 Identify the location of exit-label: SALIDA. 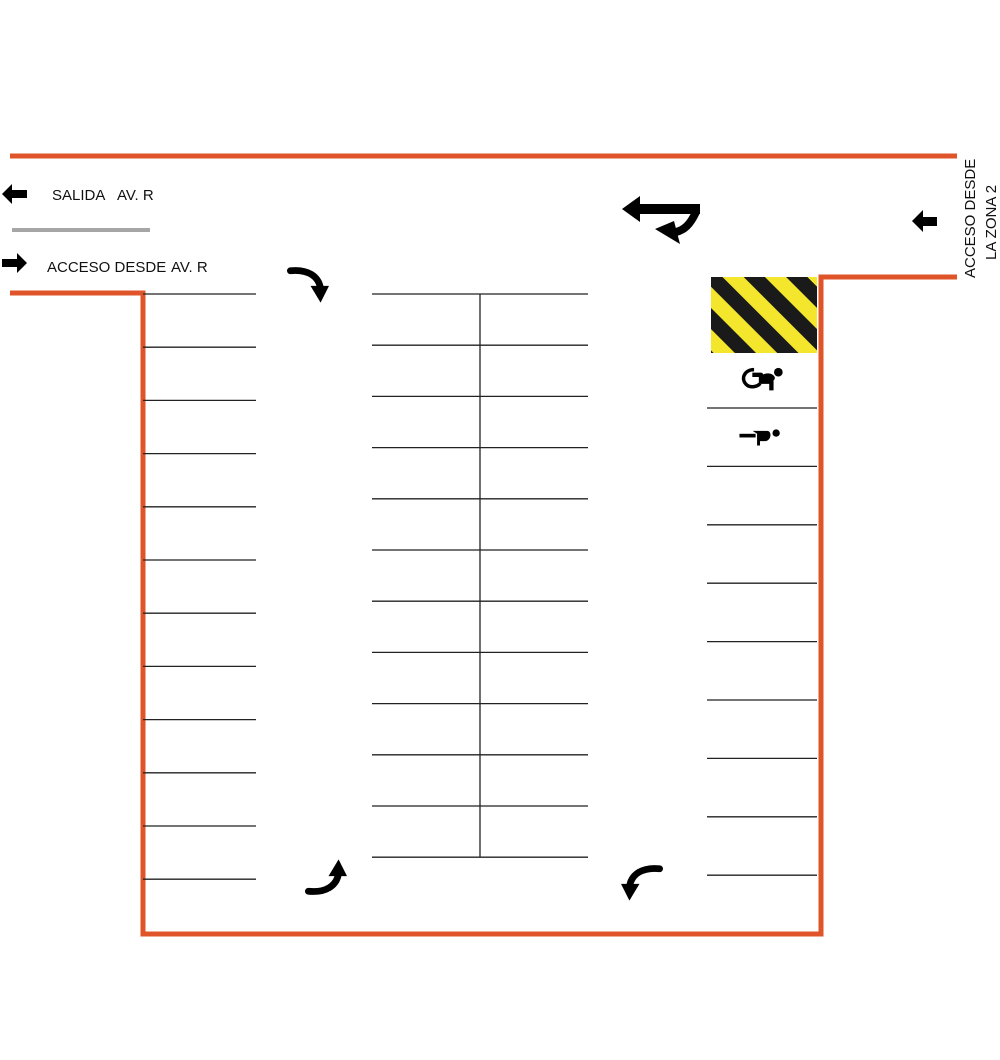
(78, 195).